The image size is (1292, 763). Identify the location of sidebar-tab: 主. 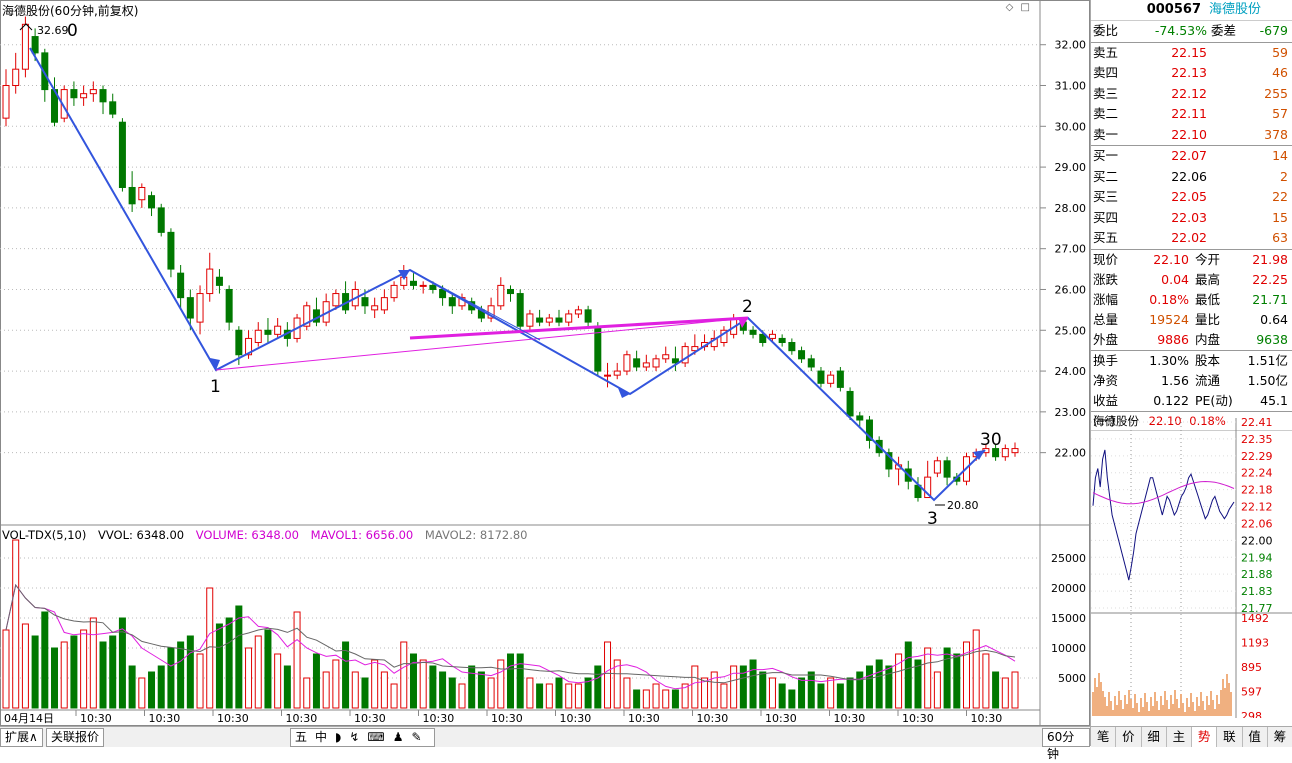
(1179, 737).